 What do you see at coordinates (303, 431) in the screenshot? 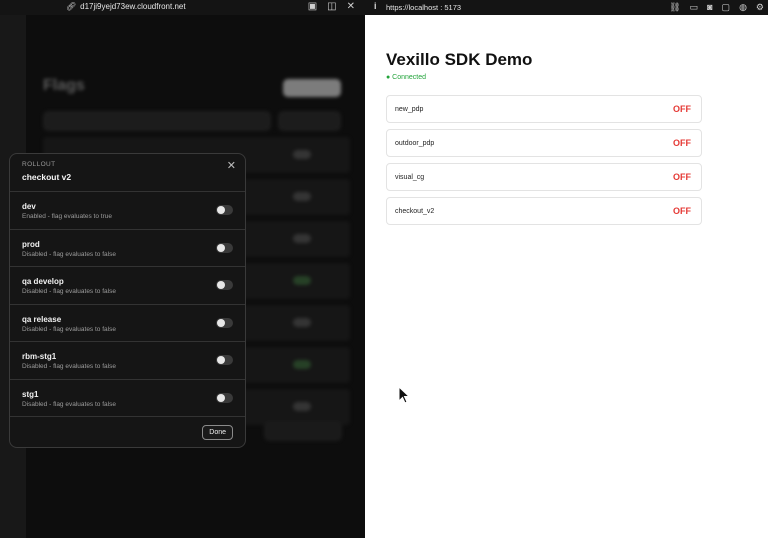
I see `background-pagination` at bounding box center [303, 431].